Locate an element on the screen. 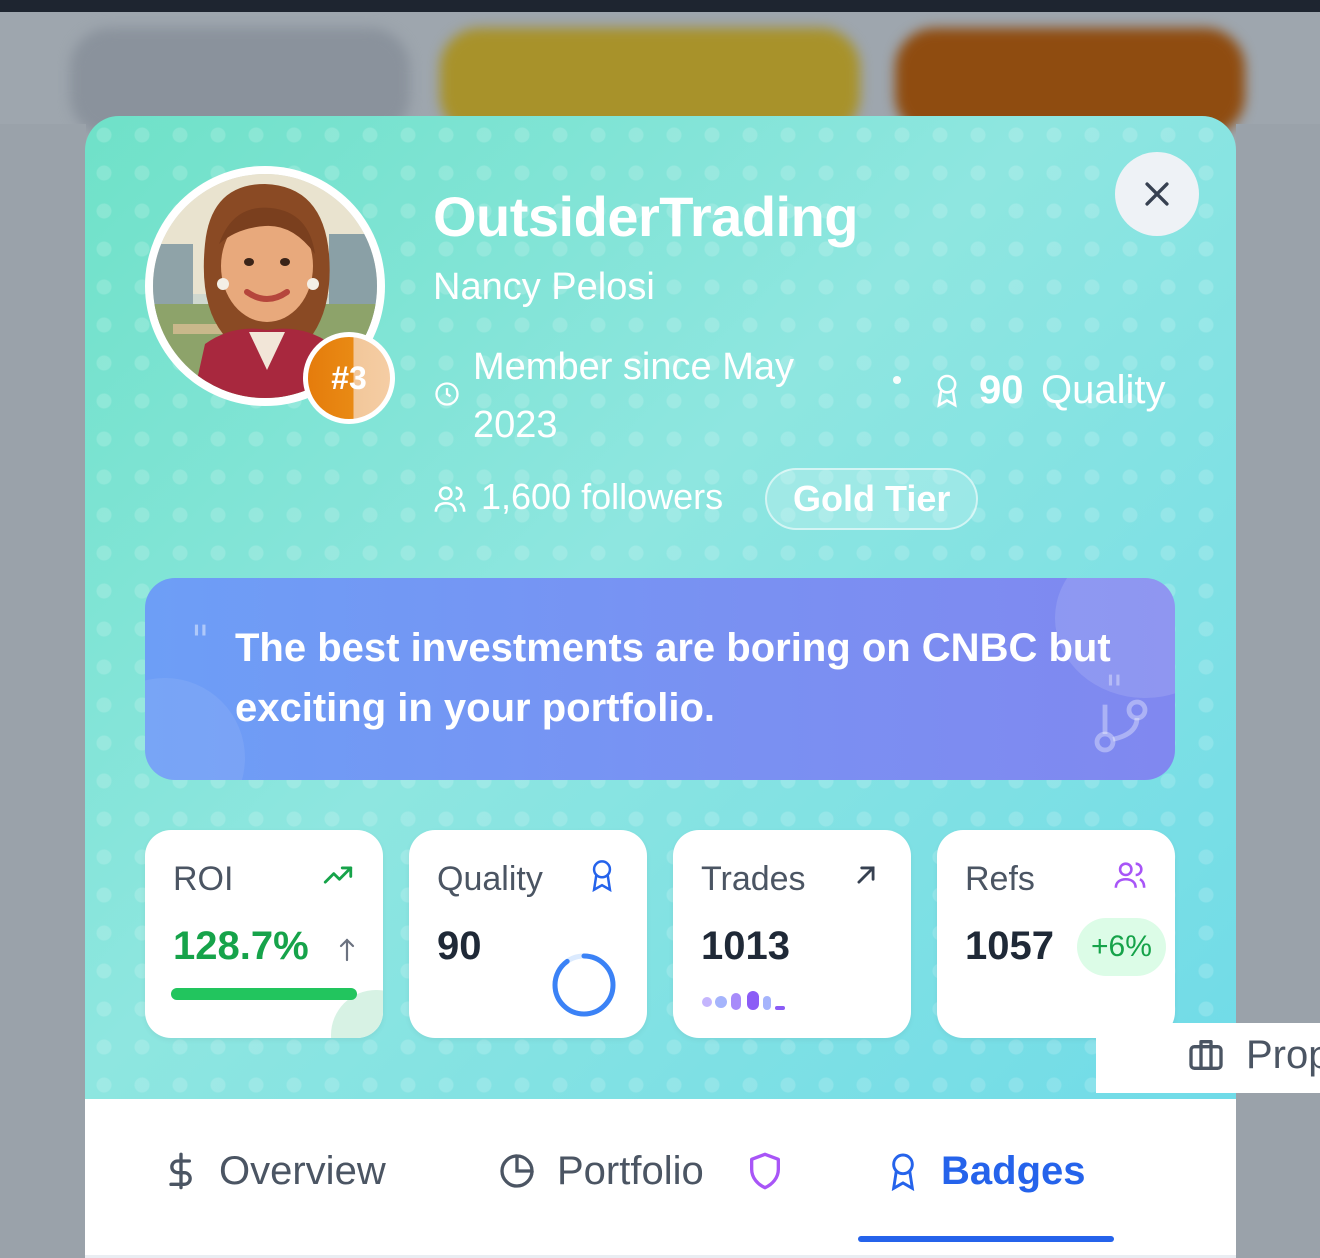 The width and height of the screenshot is (1320, 1258). roi-progress-bar is located at coordinates (264, 994).